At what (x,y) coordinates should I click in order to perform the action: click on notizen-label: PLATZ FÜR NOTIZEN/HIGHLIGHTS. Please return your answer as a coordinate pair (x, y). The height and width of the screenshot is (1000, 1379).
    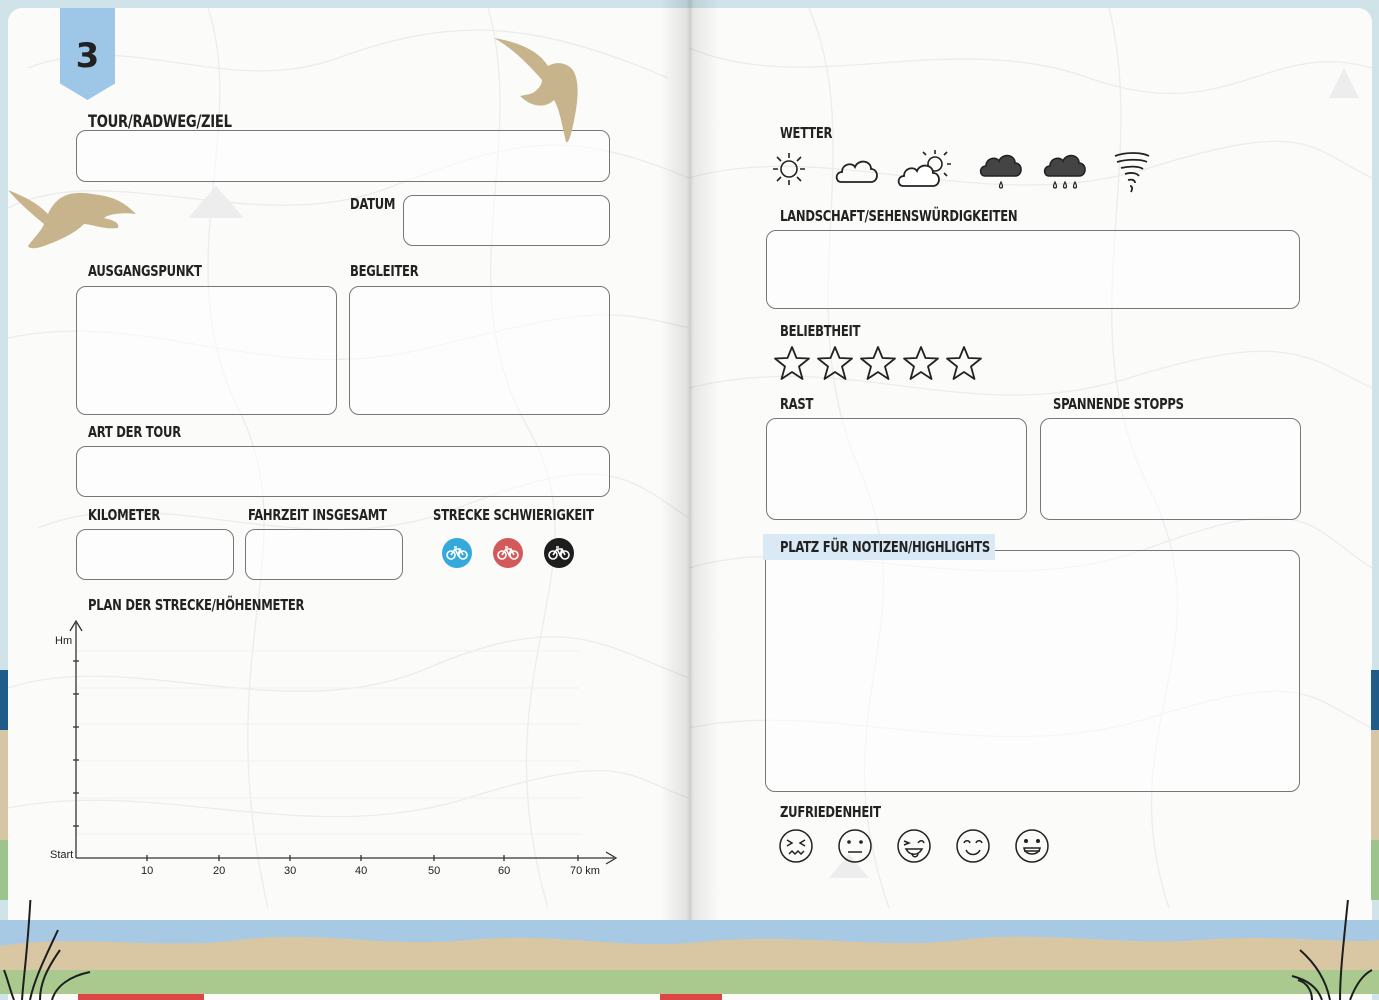
    Looking at the image, I should click on (885, 547).